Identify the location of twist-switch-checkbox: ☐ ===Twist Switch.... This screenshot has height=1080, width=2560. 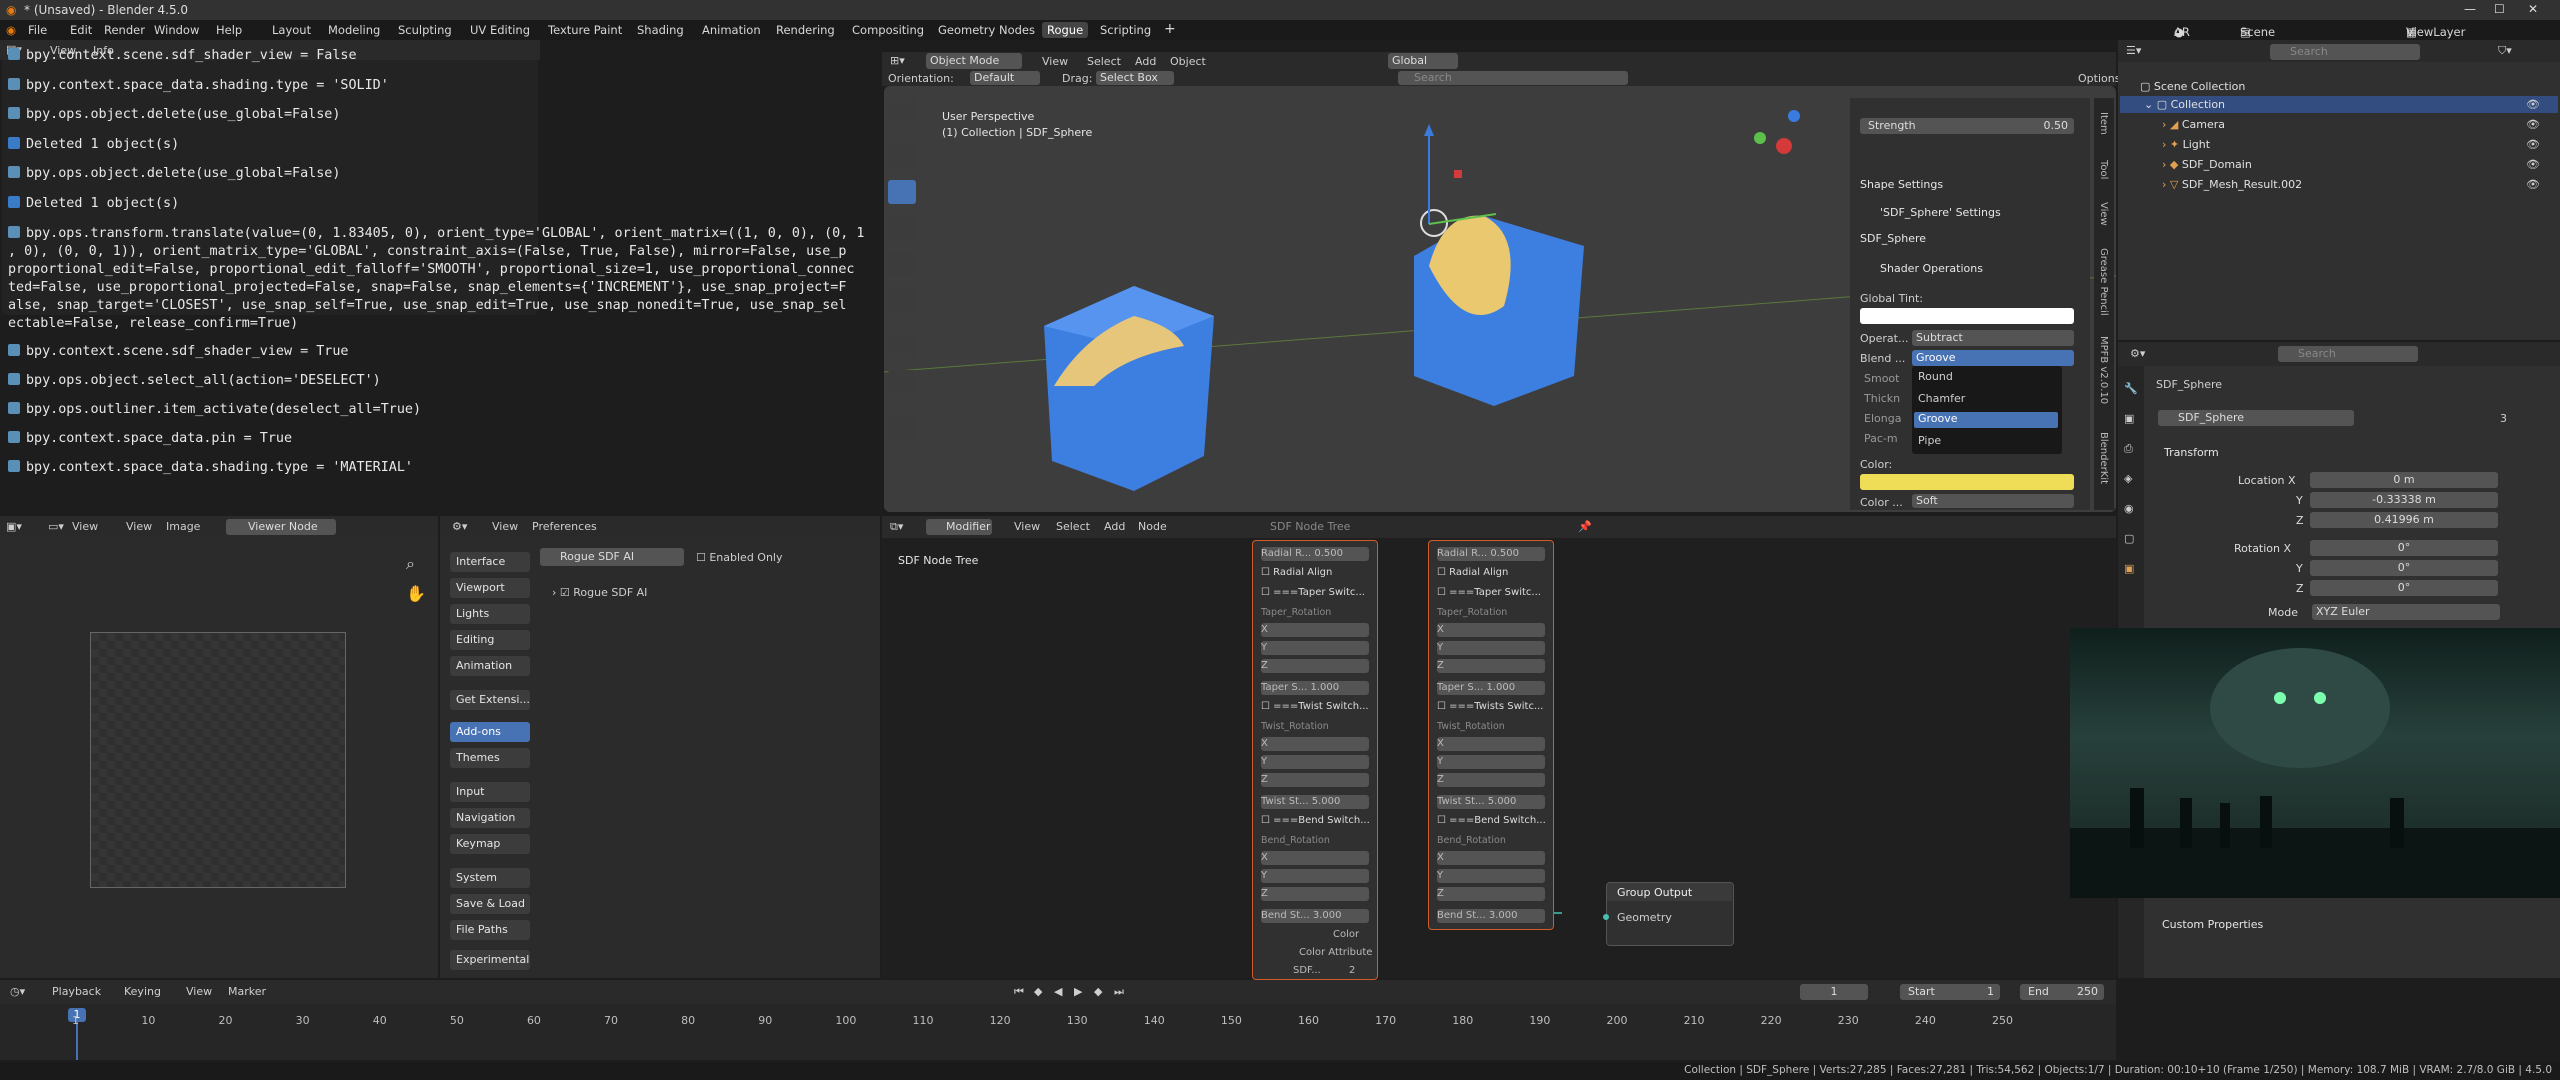
(1315, 706).